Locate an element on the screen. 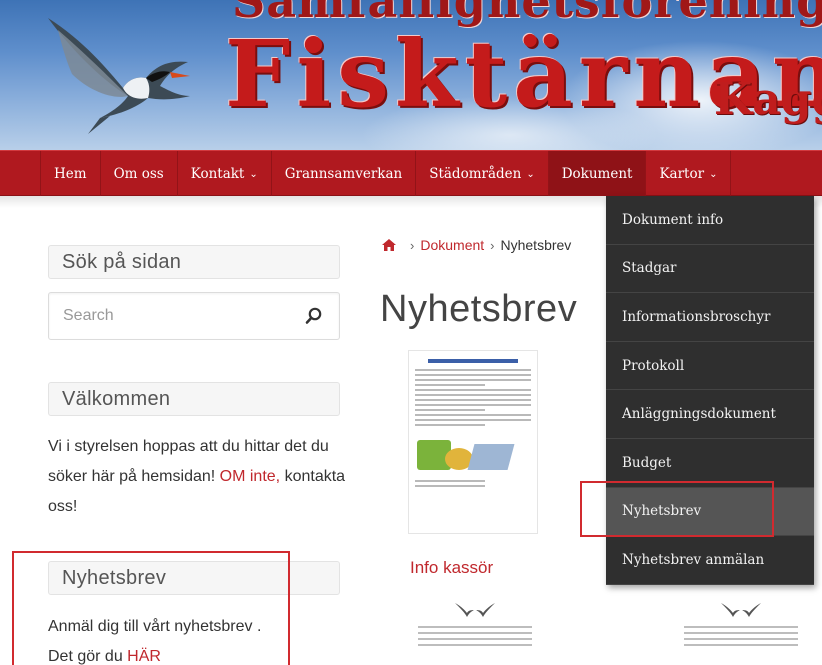 This screenshot has width=822, height=665. nav-item-dokument: Dokument is located at coordinates (596, 174).